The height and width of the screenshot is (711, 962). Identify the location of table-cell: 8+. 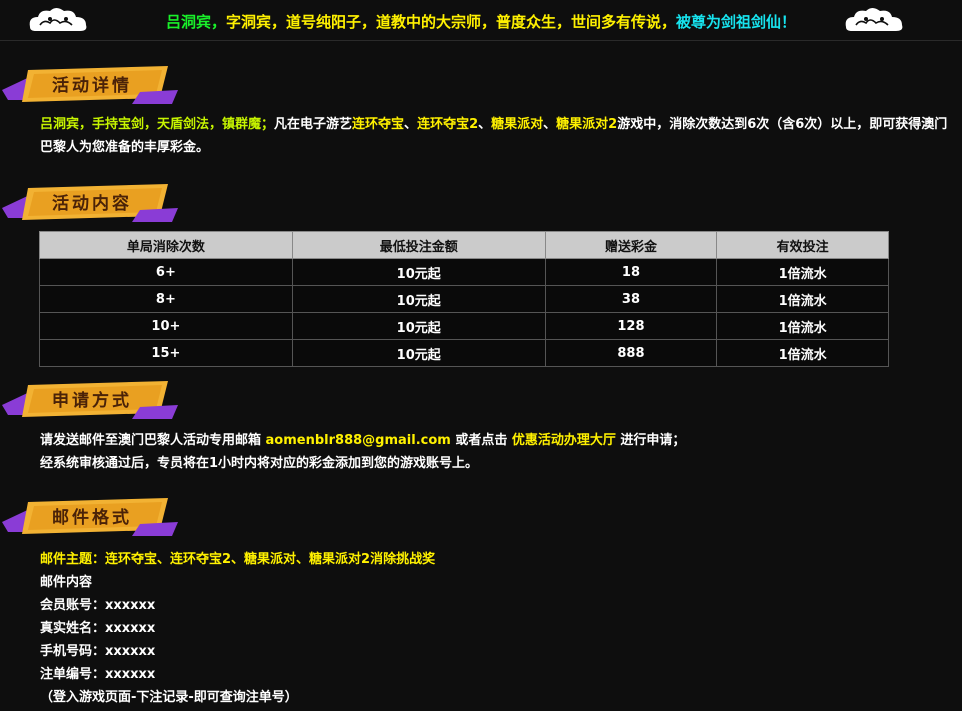
(166, 299).